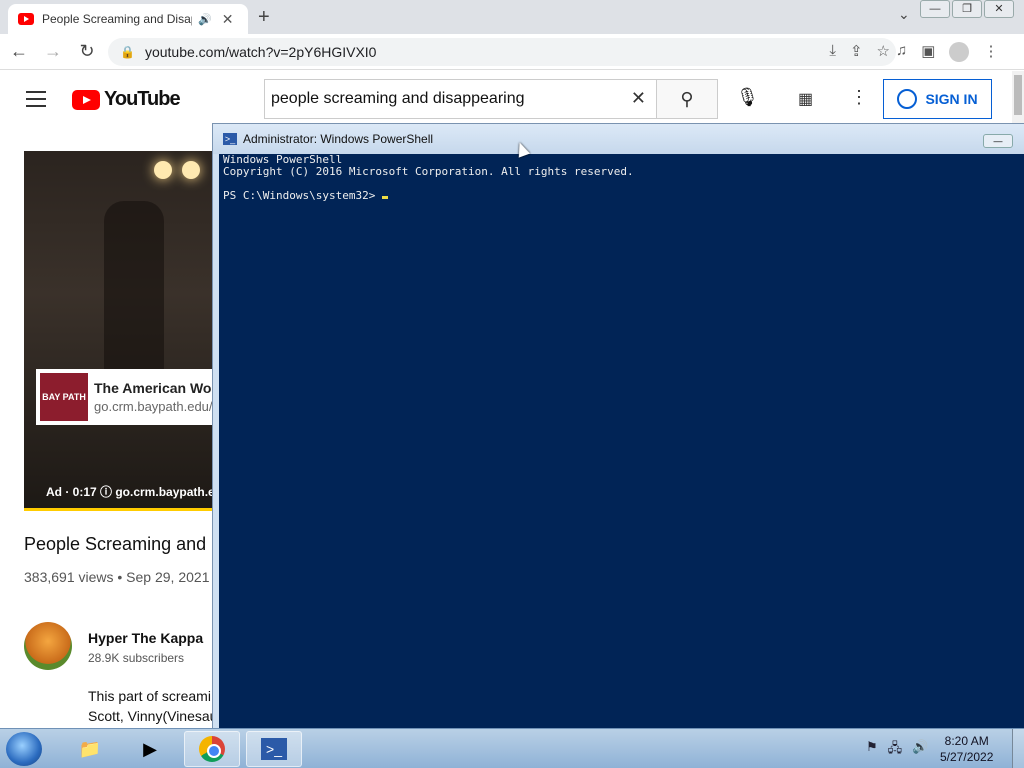 The height and width of the screenshot is (768, 1024). I want to click on ad-progress-bar, so click(124, 509).